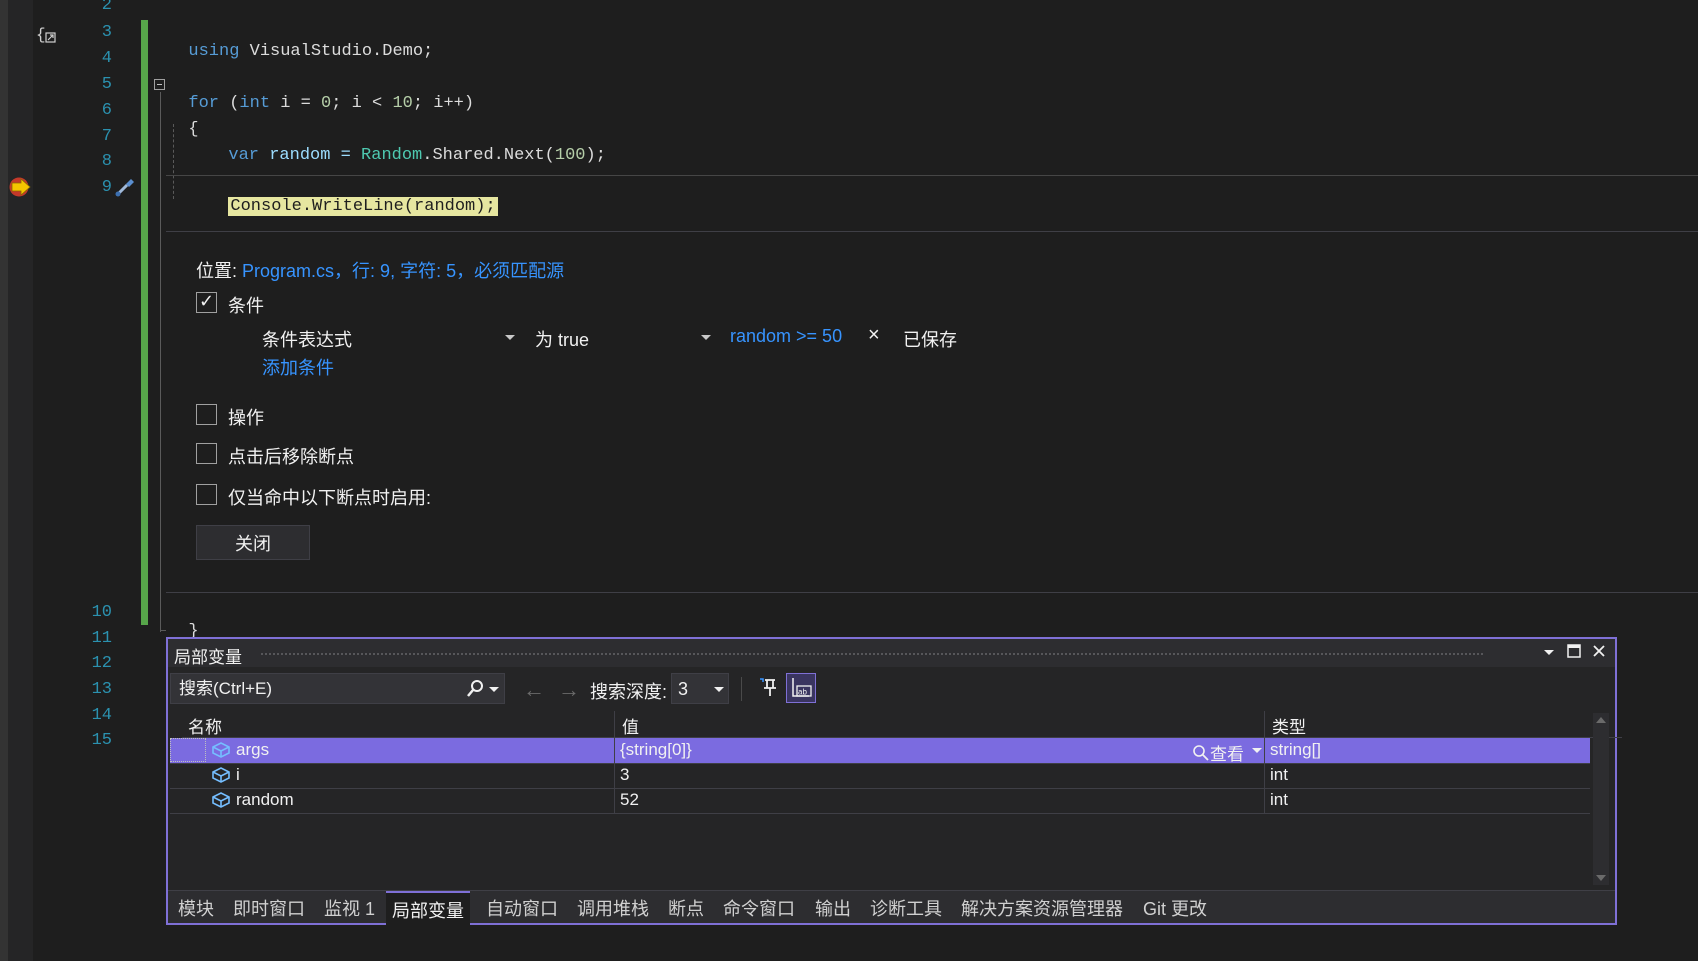 The height and width of the screenshot is (961, 1698). Describe the element at coordinates (1601, 878) in the screenshot. I see `scroll-down-icon` at that location.